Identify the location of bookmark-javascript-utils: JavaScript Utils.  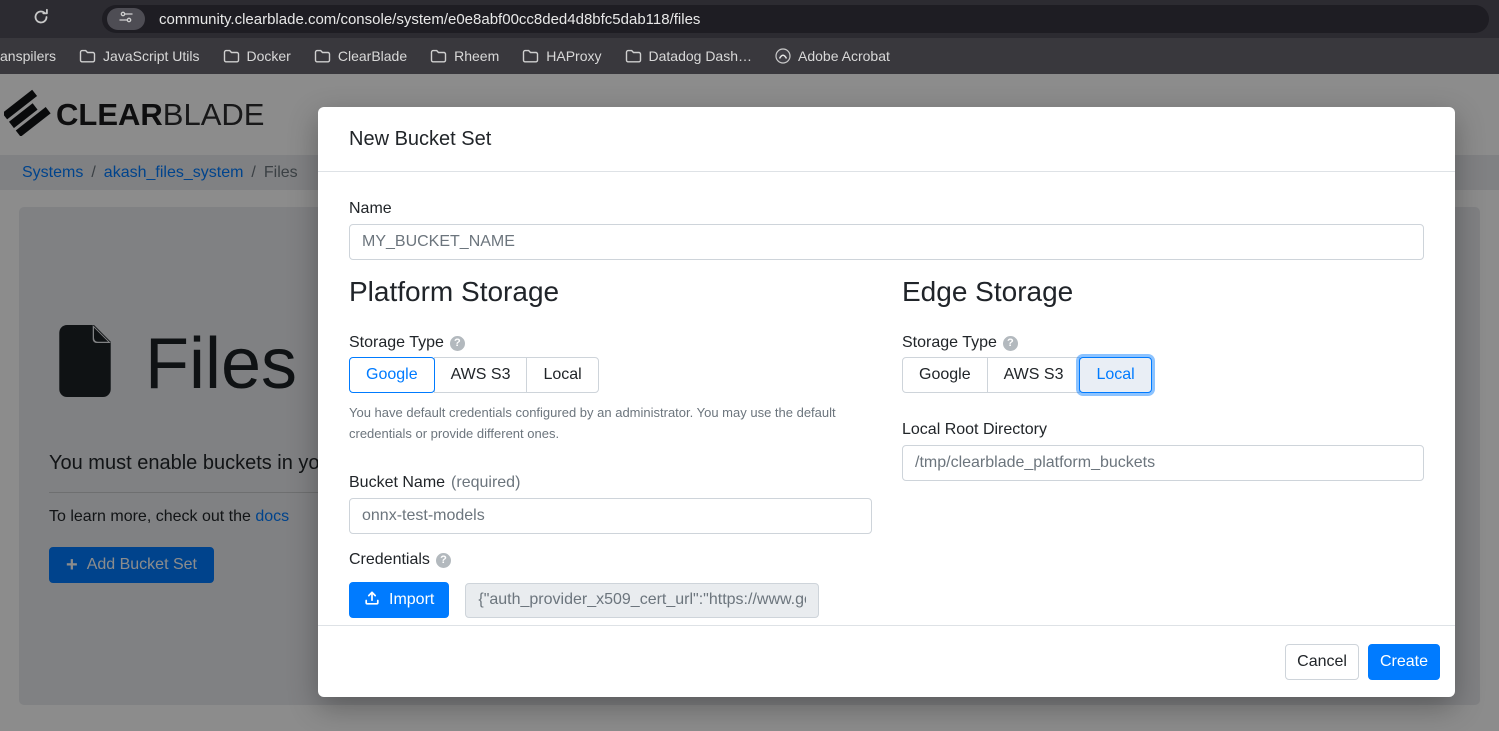
(139, 56).